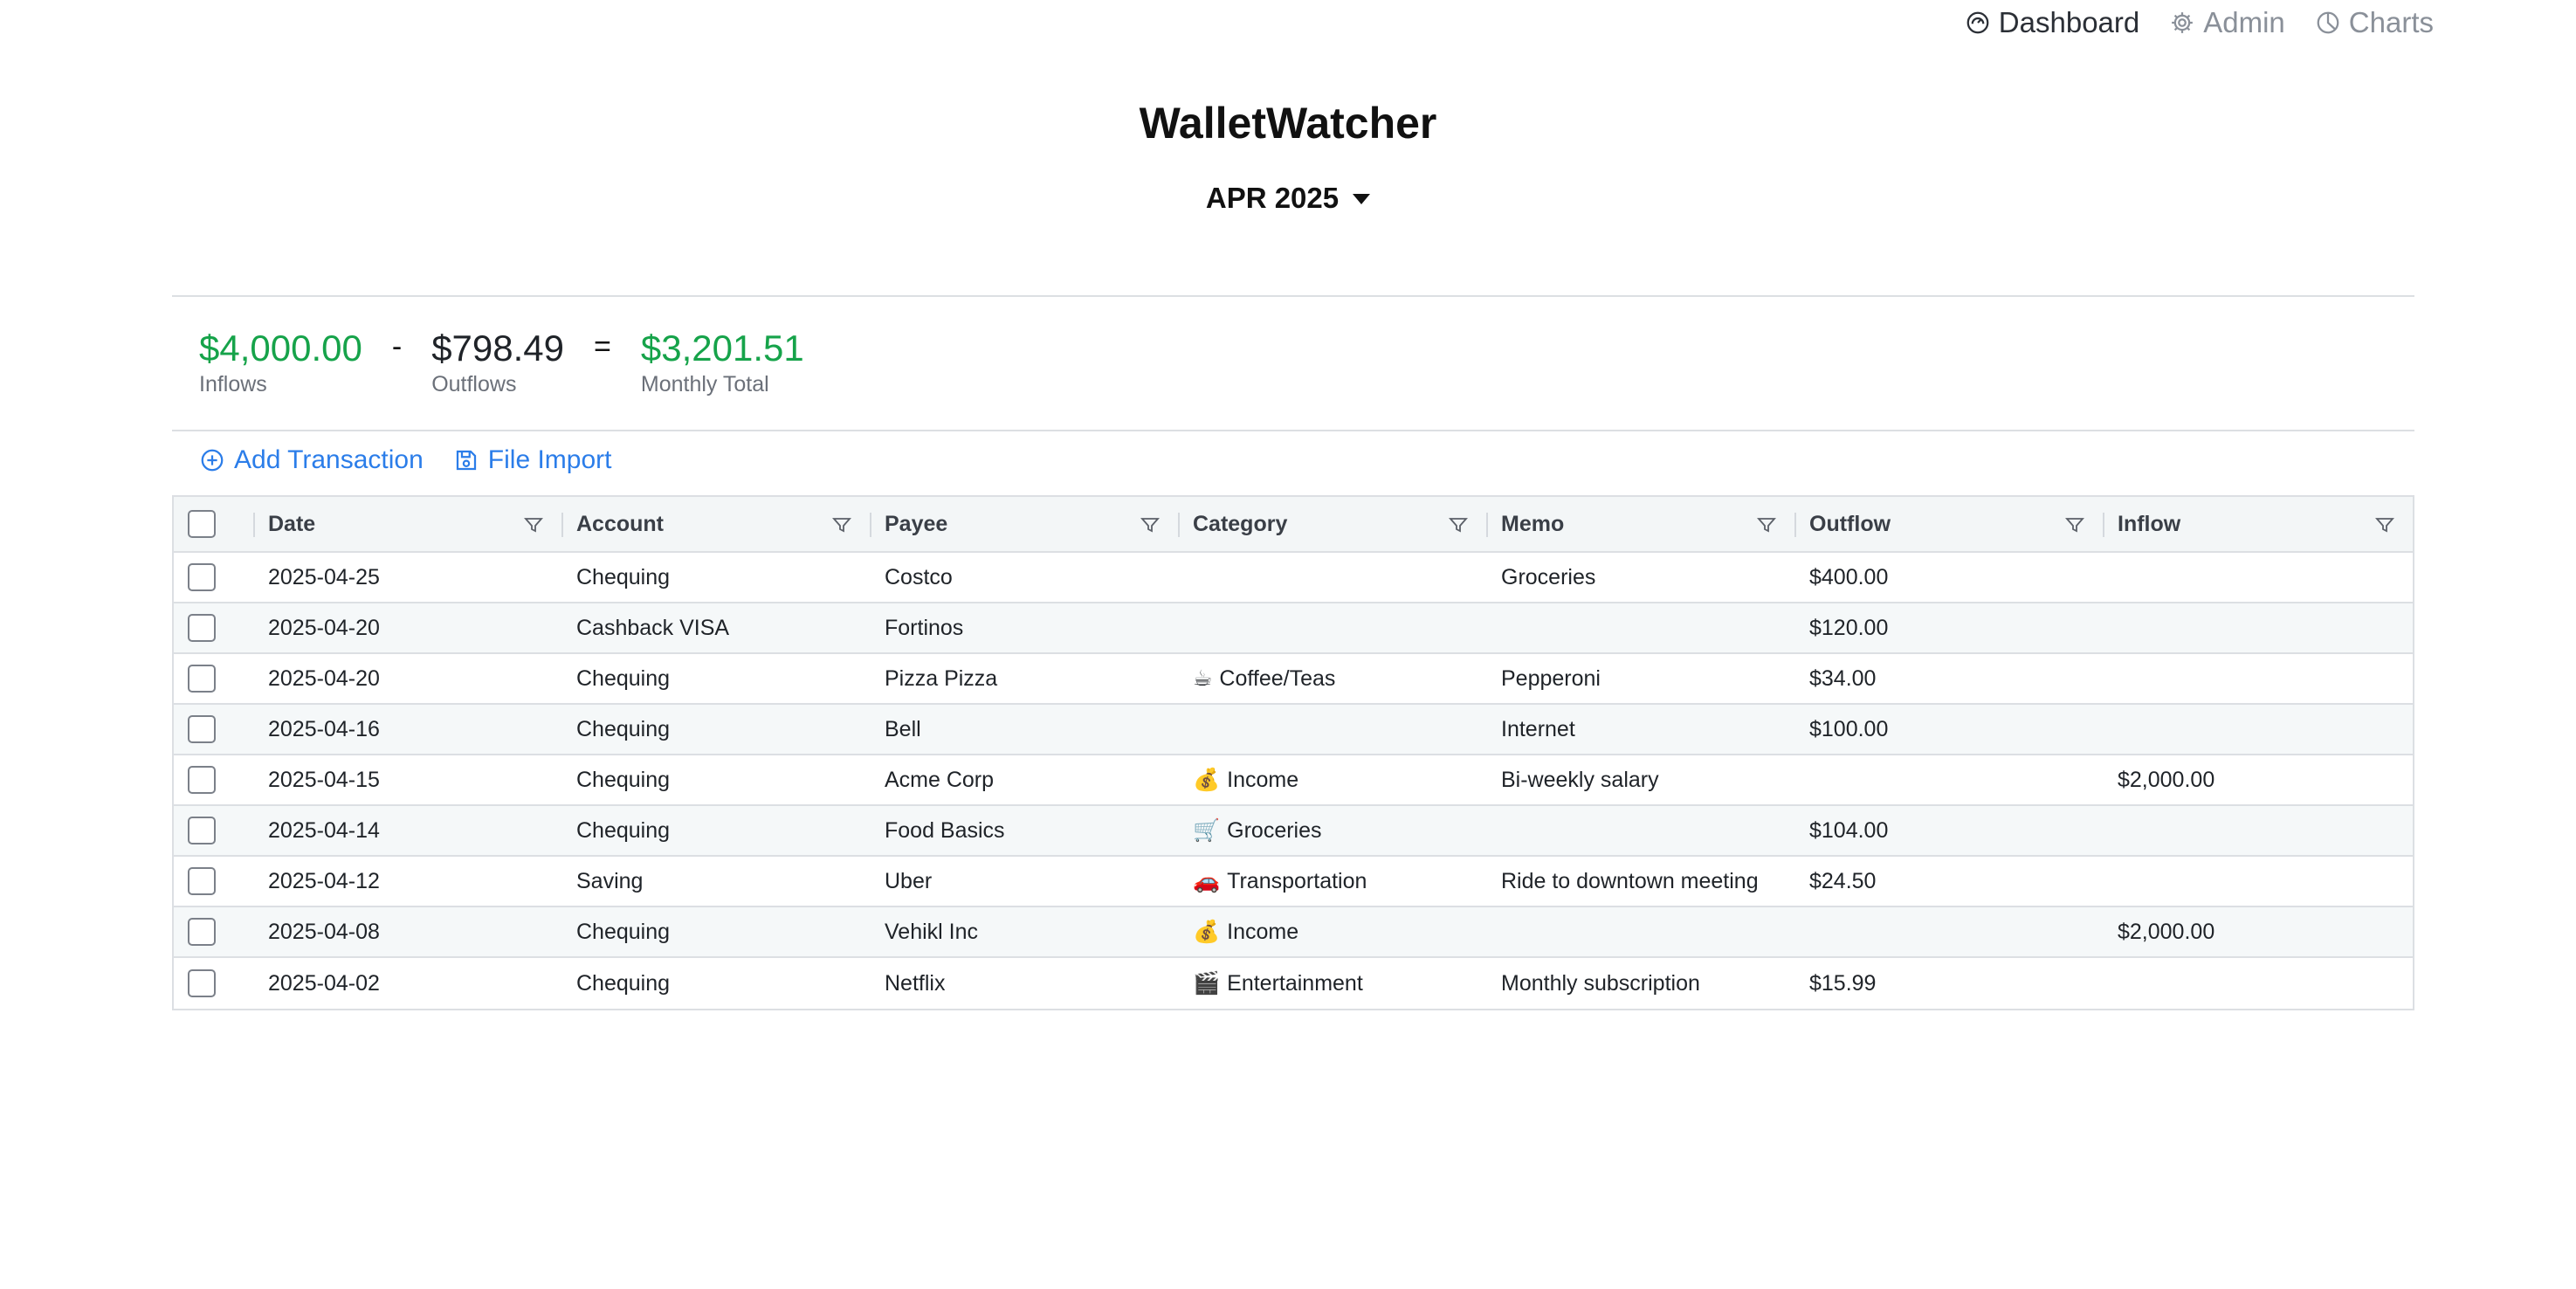 This screenshot has width=2576, height=1289. Describe the element at coordinates (1948, 881) in the screenshot. I see `outflow-cell: $24.50` at that location.